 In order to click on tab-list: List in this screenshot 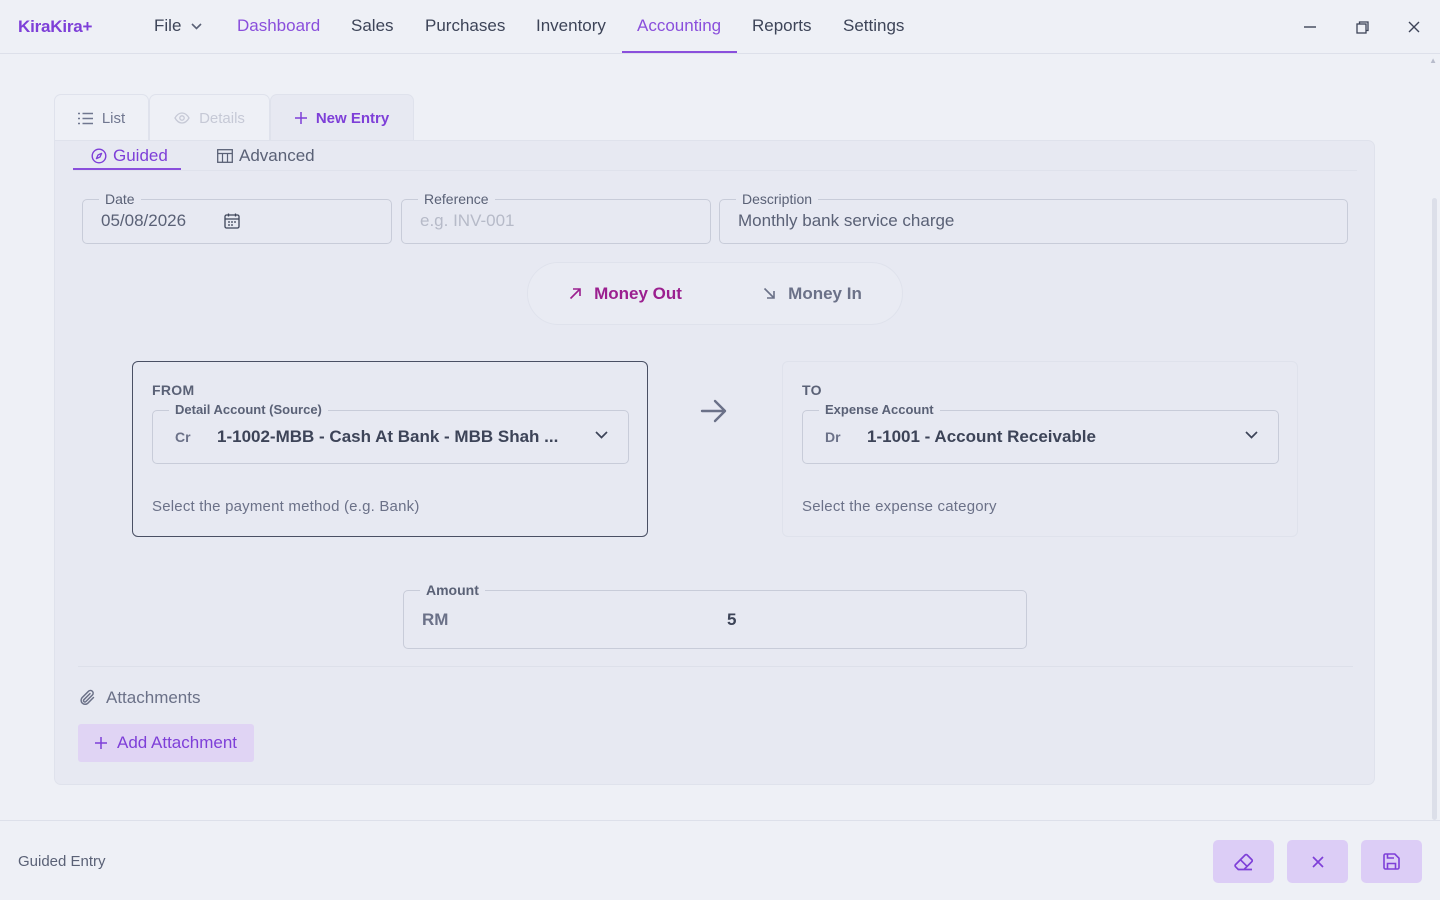, I will do `click(101, 117)`.